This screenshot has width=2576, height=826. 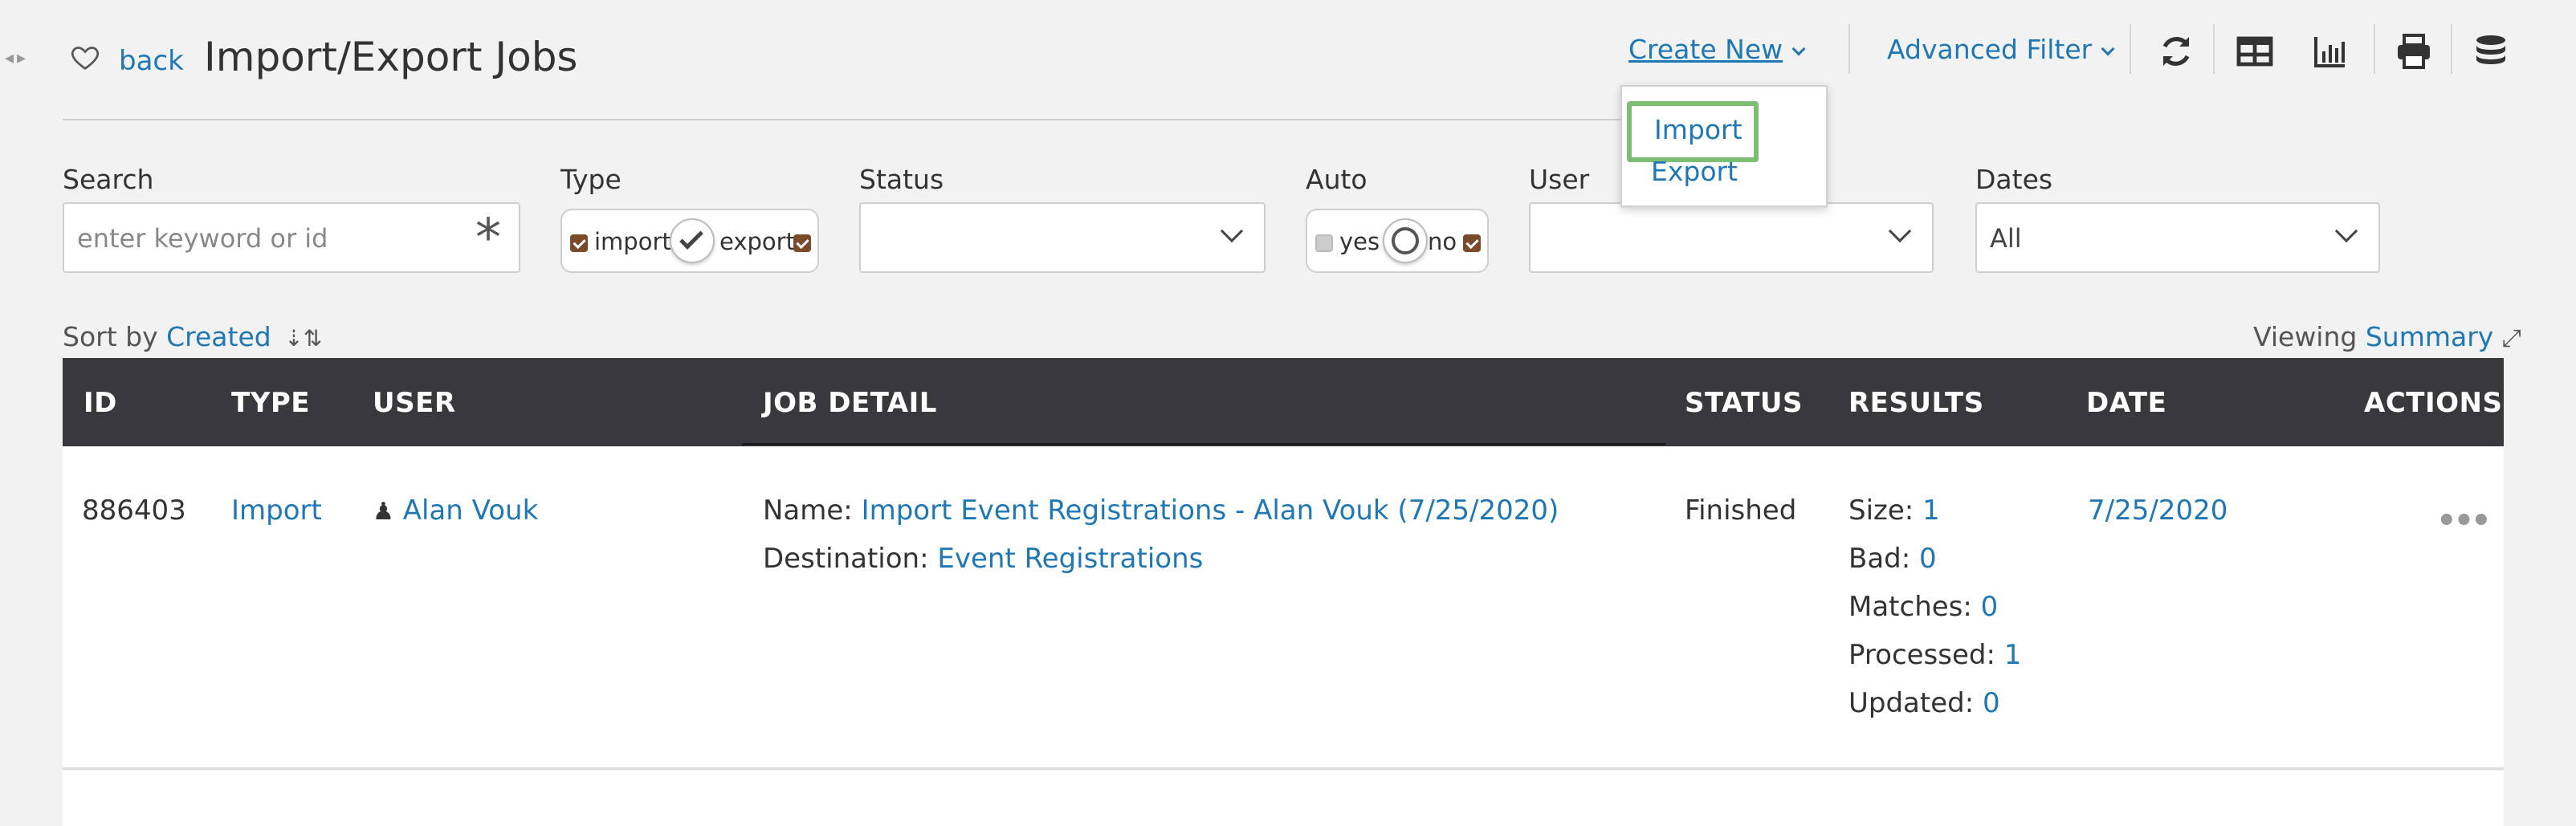 What do you see at coordinates (276, 510) in the screenshot?
I see `row-type-link: Import` at bounding box center [276, 510].